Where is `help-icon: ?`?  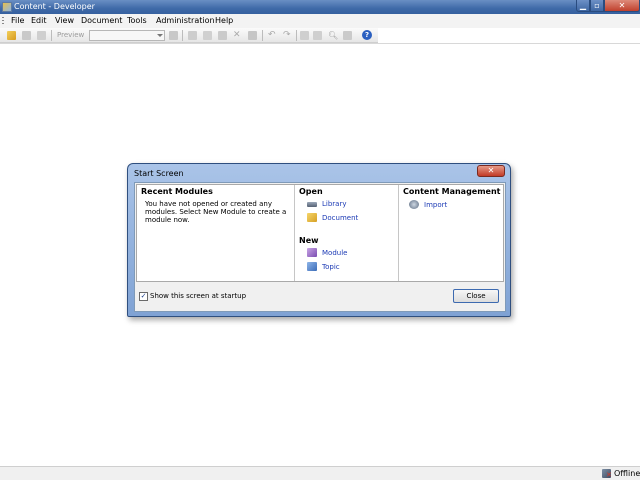 help-icon: ? is located at coordinates (367, 35).